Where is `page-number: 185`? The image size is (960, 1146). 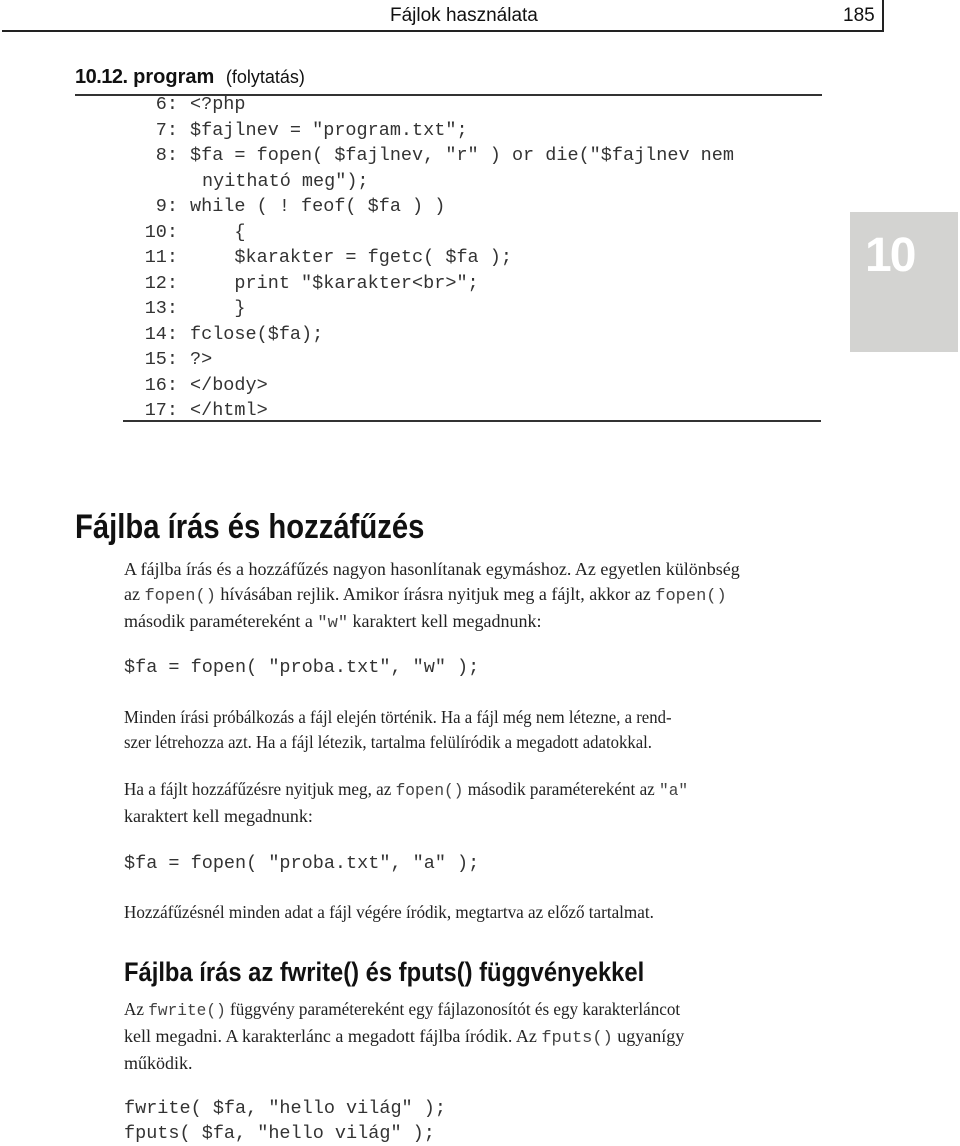
page-number: 185 is located at coordinates (859, 15).